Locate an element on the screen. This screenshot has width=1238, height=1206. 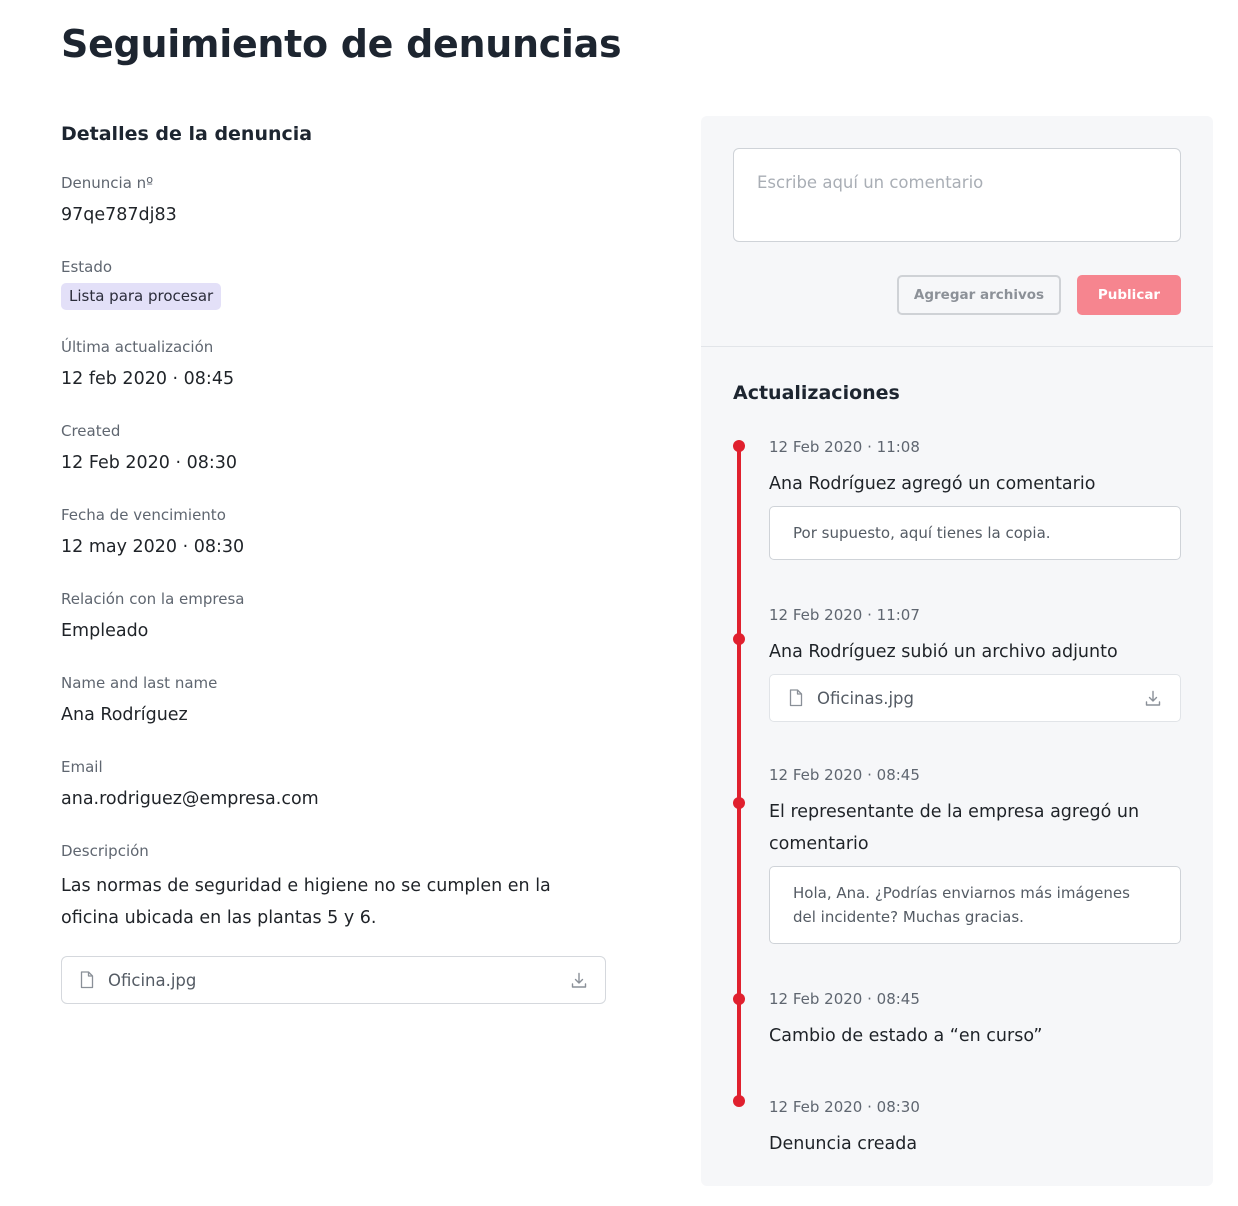
update-date: 12 Feb 2020 · 11:08 is located at coordinates (844, 447).